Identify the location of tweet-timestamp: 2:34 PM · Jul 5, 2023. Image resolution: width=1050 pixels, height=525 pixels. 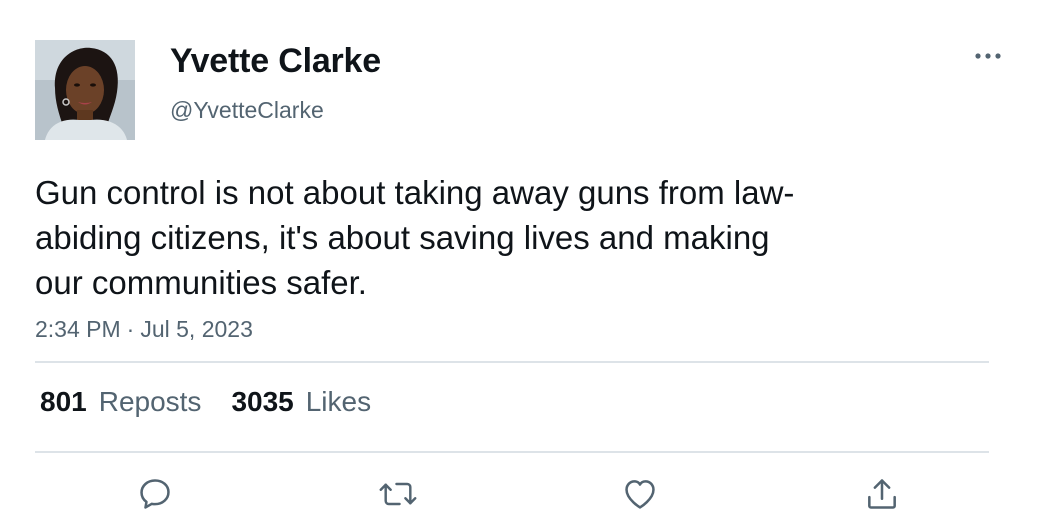
(144, 329).